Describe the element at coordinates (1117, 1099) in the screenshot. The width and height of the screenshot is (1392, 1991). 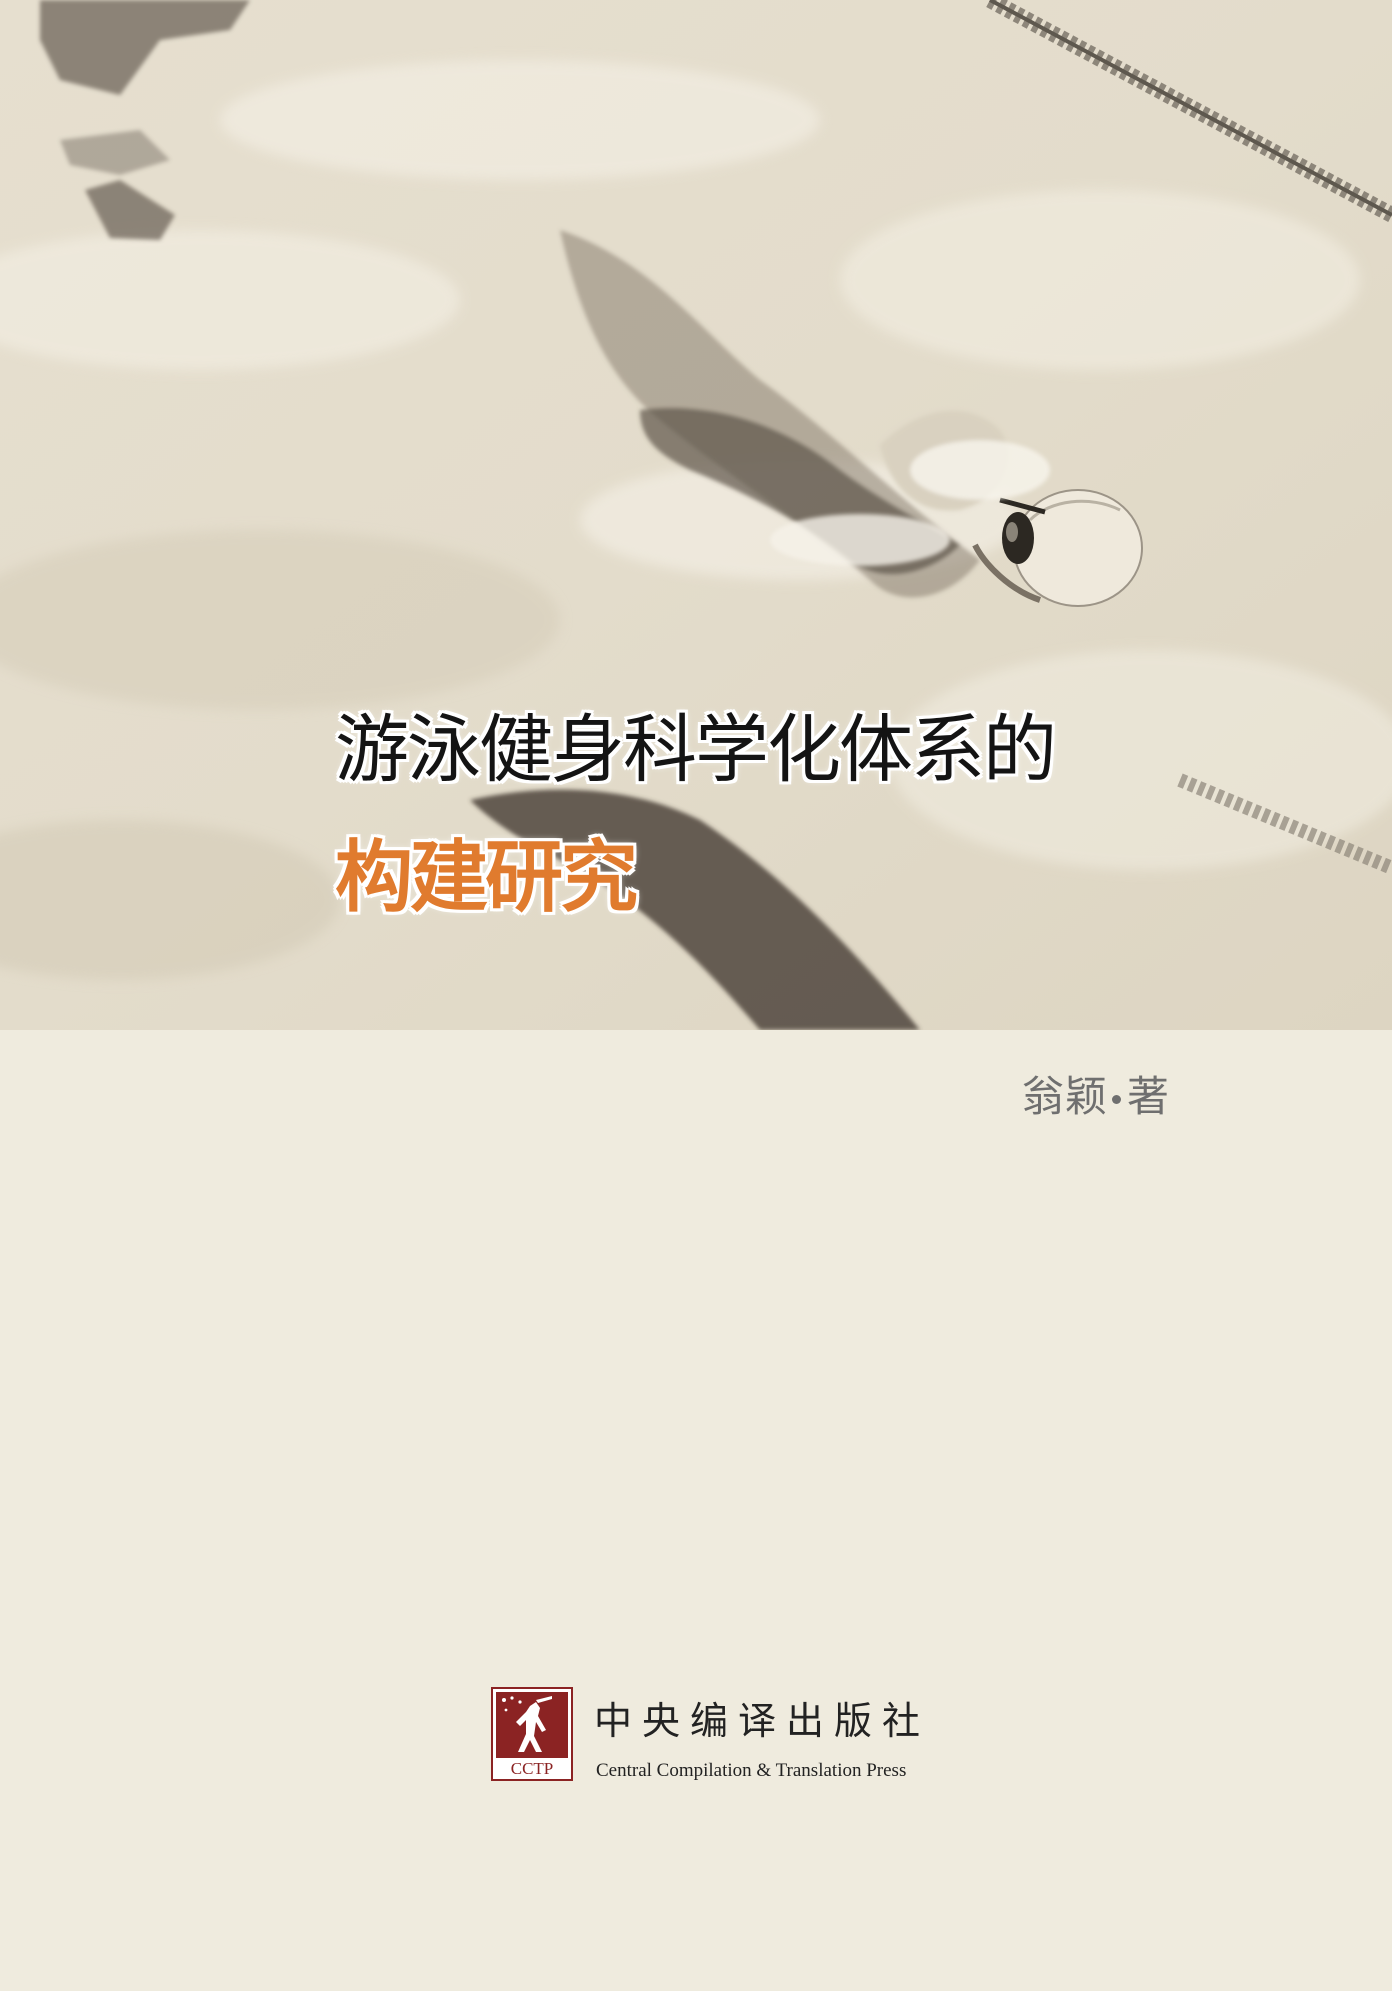
I see `separator-dot` at that location.